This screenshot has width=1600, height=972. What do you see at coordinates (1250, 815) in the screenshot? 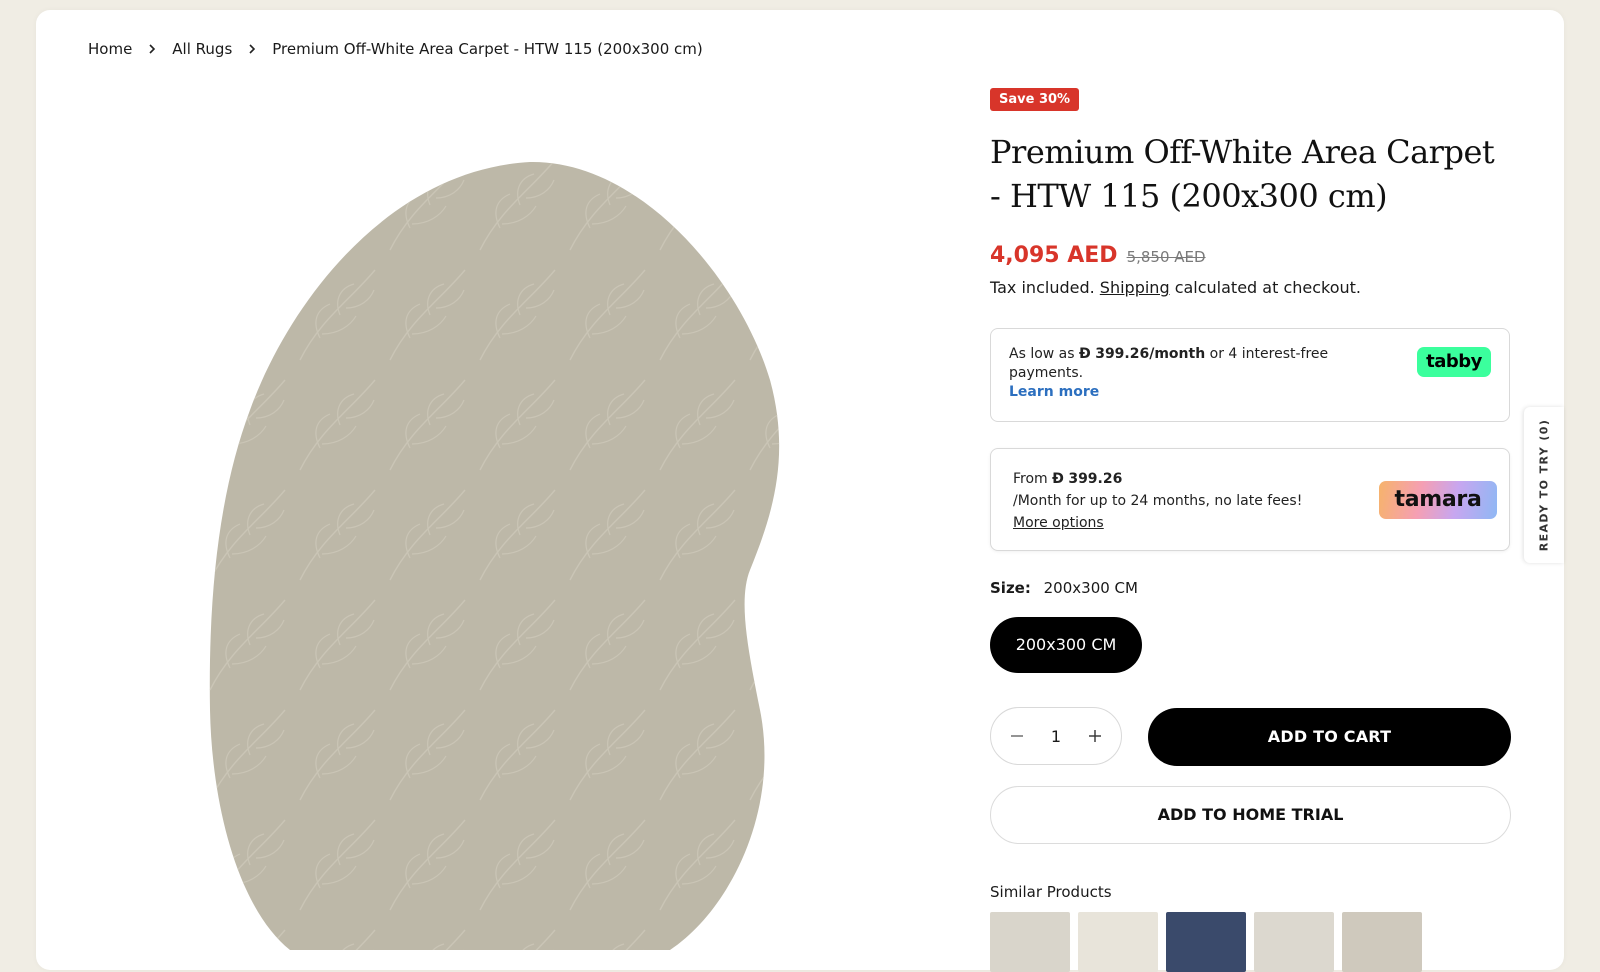
I see `add-to-home-trial-button: ADD TO HOME TRIAL` at bounding box center [1250, 815].